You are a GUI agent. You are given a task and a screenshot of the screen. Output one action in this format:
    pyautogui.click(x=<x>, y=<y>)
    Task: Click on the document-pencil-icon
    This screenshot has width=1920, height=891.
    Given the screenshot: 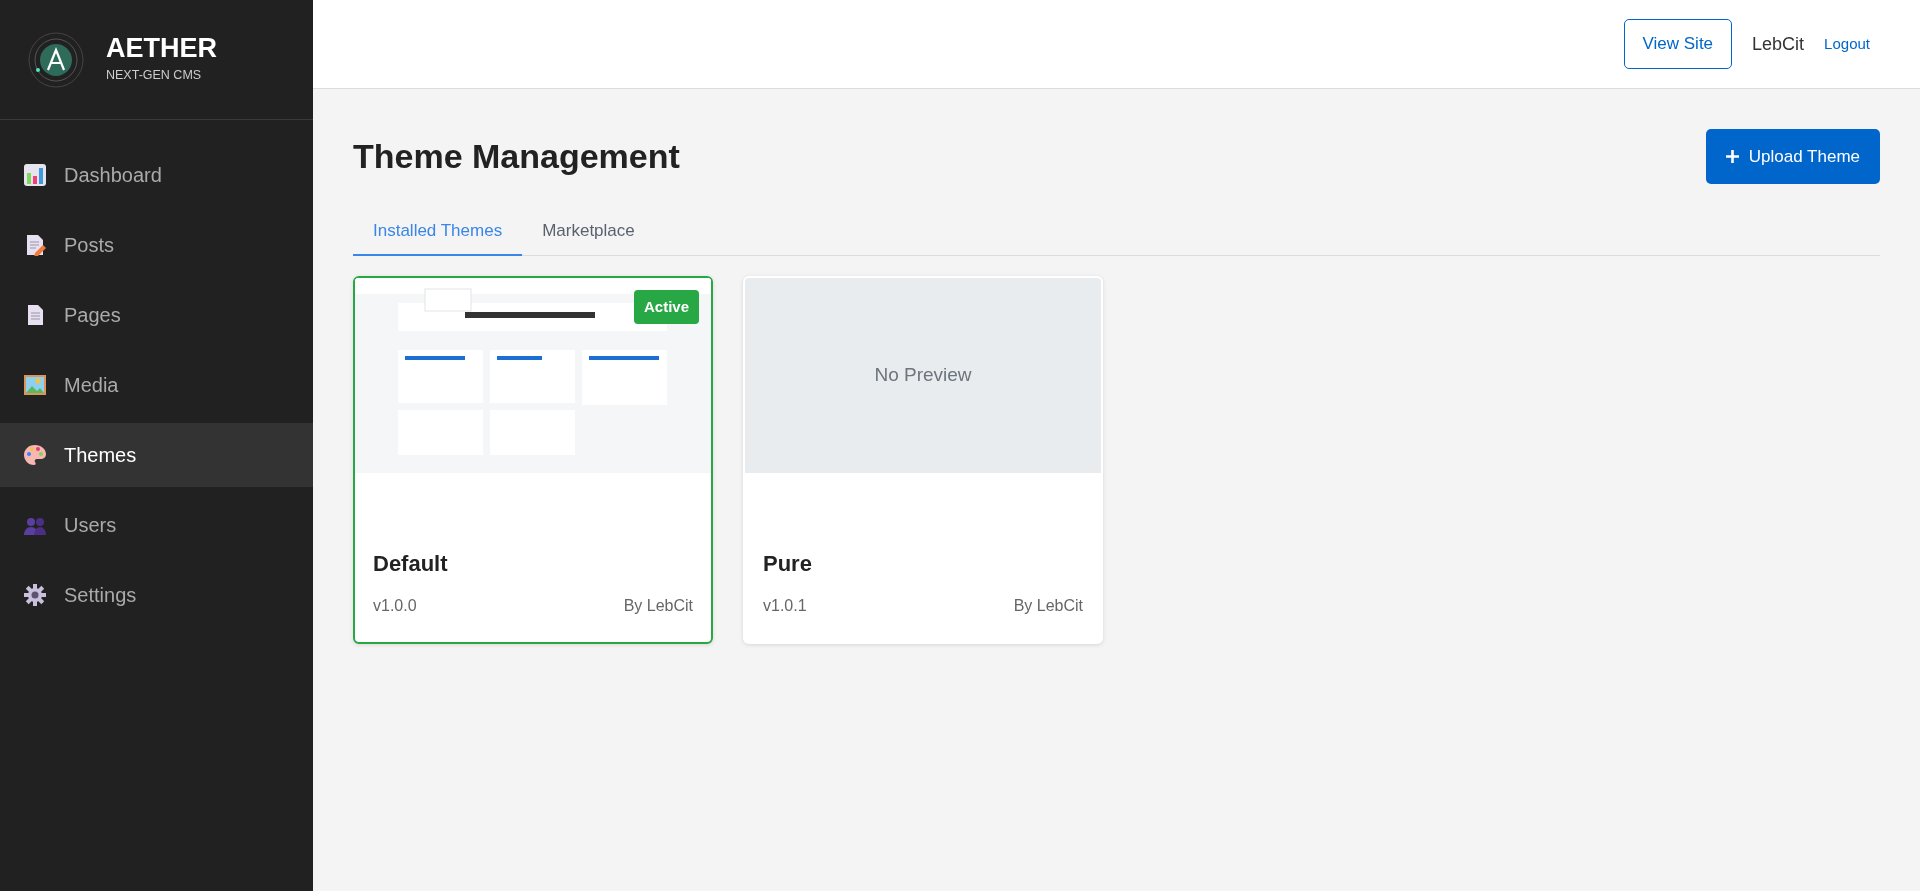 What is the action you would take?
    pyautogui.click(x=35, y=245)
    